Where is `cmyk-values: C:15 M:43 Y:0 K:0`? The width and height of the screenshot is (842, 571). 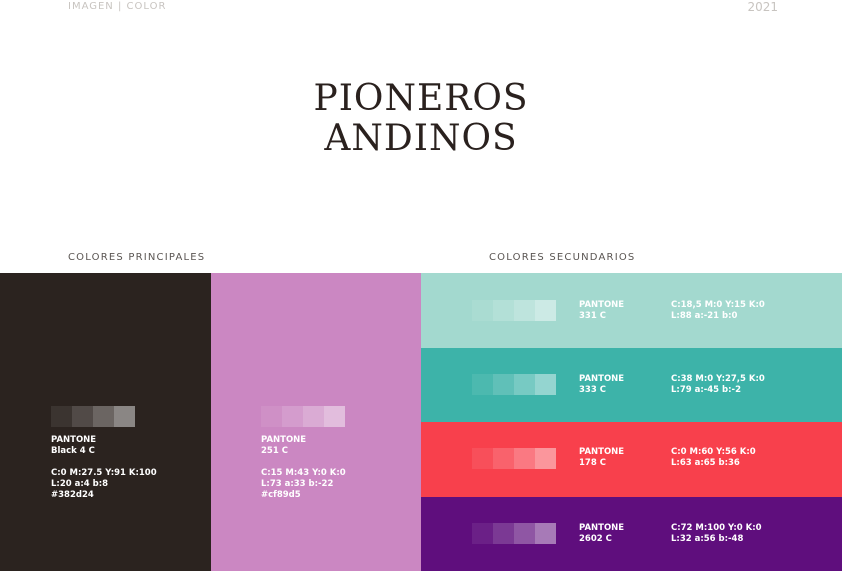 cmyk-values: C:15 M:43 Y:0 K:0 is located at coordinates (303, 473).